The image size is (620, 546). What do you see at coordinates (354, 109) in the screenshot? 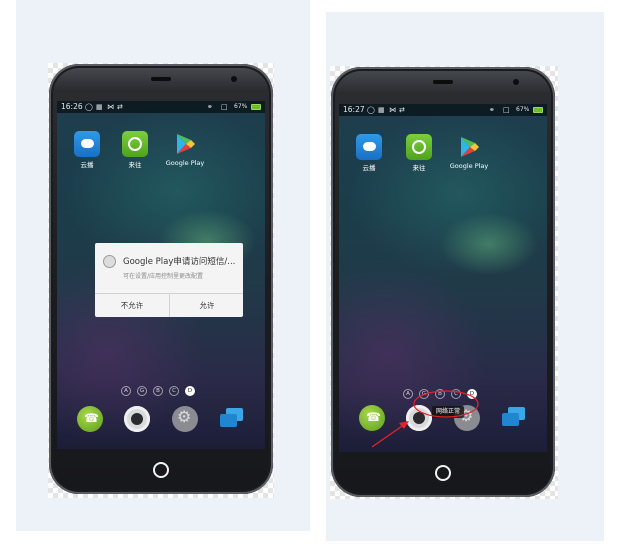
I see `status-time: 16:27` at bounding box center [354, 109].